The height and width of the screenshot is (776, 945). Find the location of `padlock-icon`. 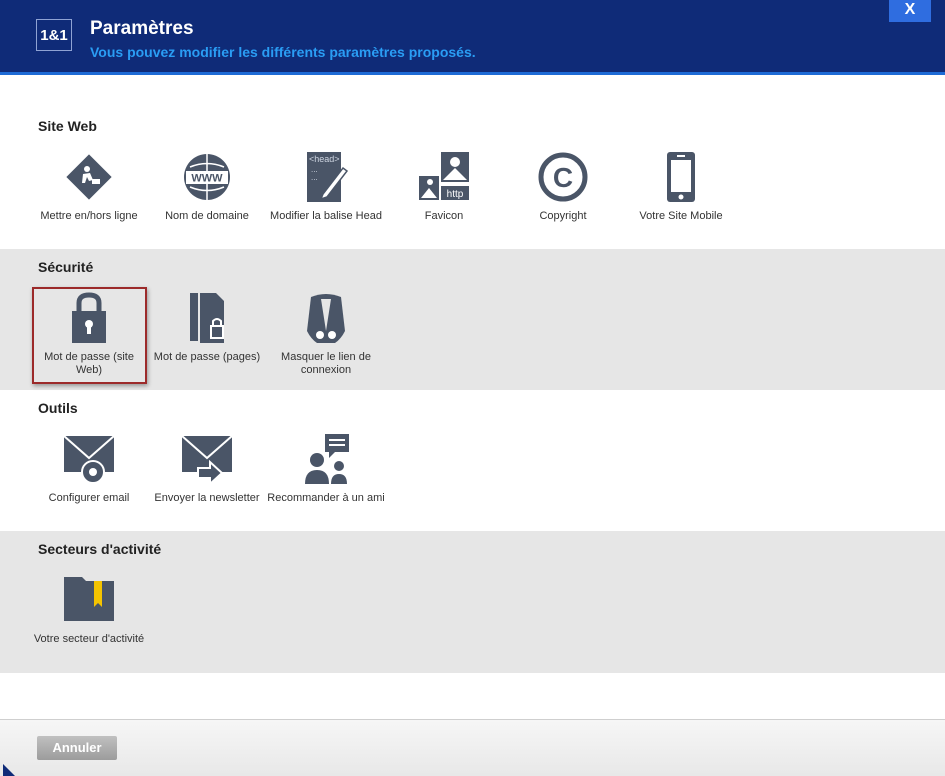

padlock-icon is located at coordinates (89, 317).